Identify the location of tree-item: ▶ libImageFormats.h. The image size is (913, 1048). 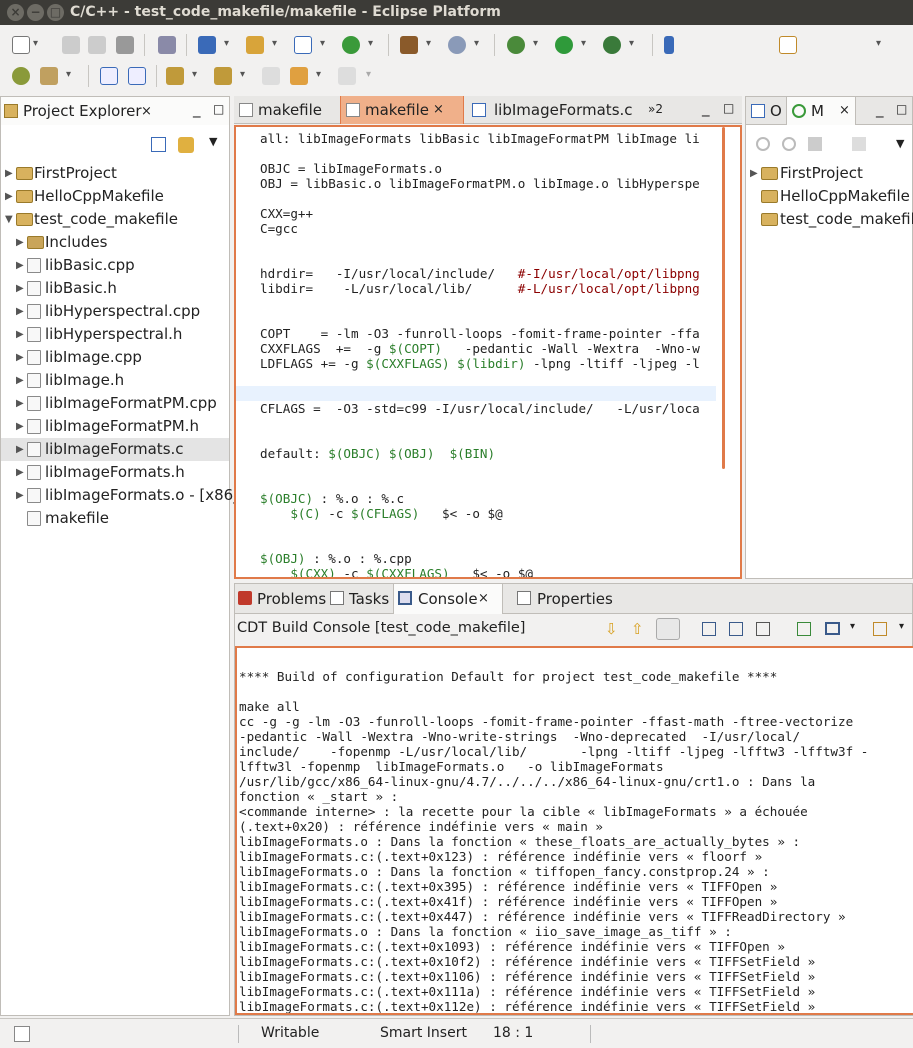
(115, 472).